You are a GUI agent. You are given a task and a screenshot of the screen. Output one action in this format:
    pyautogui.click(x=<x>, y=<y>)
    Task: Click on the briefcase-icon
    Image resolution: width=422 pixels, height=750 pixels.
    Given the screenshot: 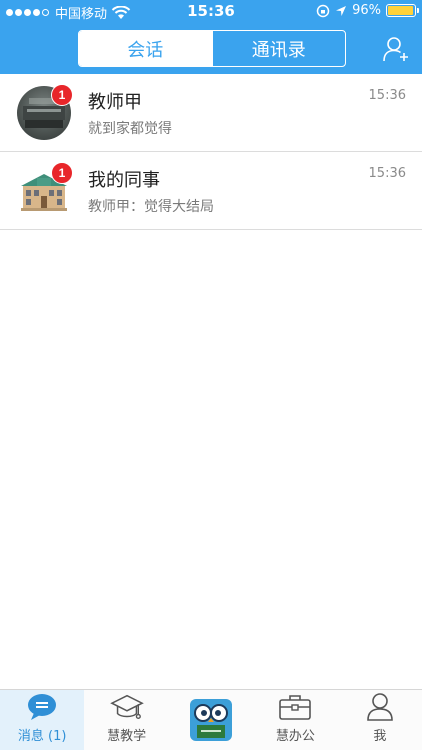 What is the action you would take?
    pyautogui.click(x=295, y=707)
    